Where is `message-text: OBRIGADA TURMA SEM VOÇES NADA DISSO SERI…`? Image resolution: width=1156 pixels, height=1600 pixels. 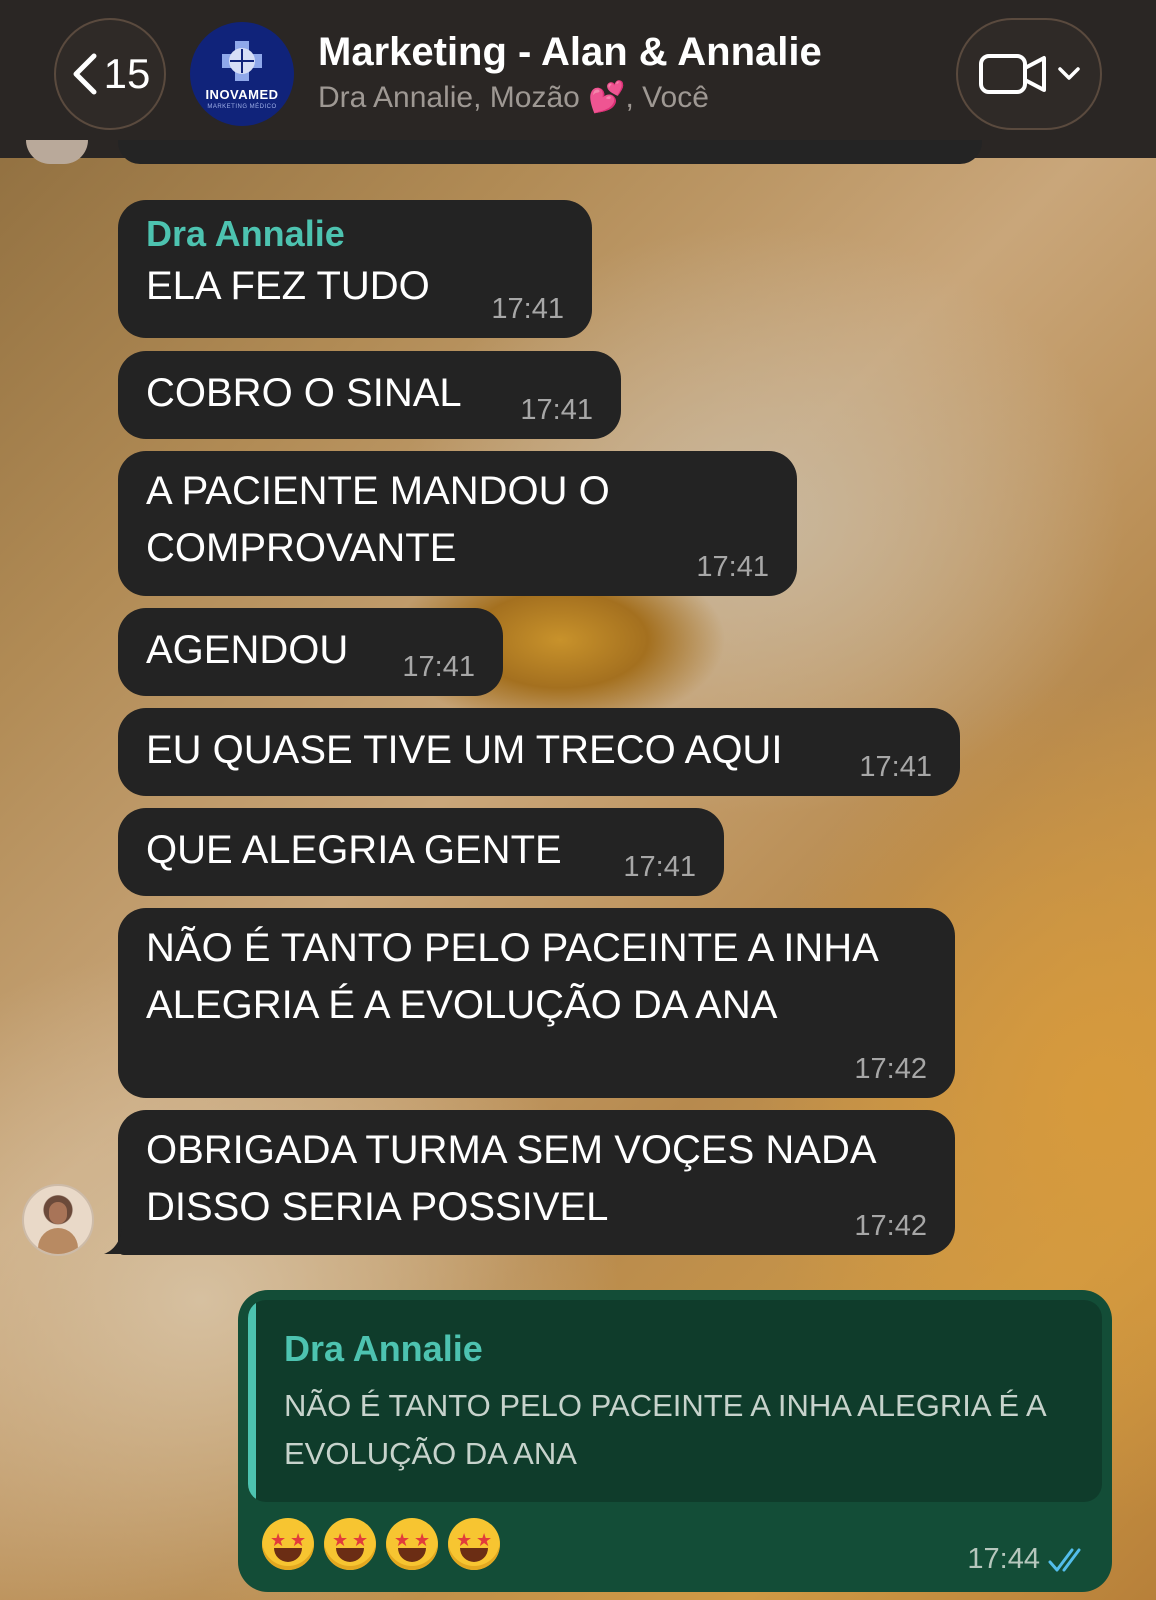
message-text: OBRIGADA TURMA SEM VOÇES NADA DISSO SERI… is located at coordinates (511, 1178).